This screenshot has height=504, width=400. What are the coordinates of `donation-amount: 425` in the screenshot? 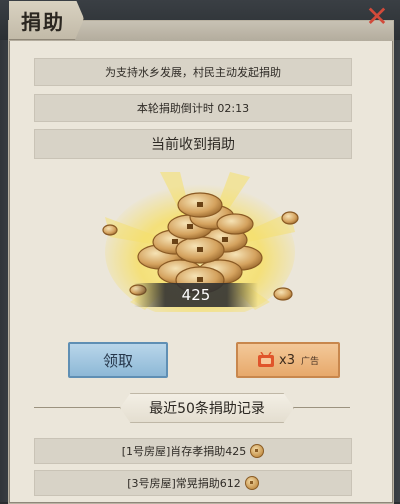 It's located at (196, 295).